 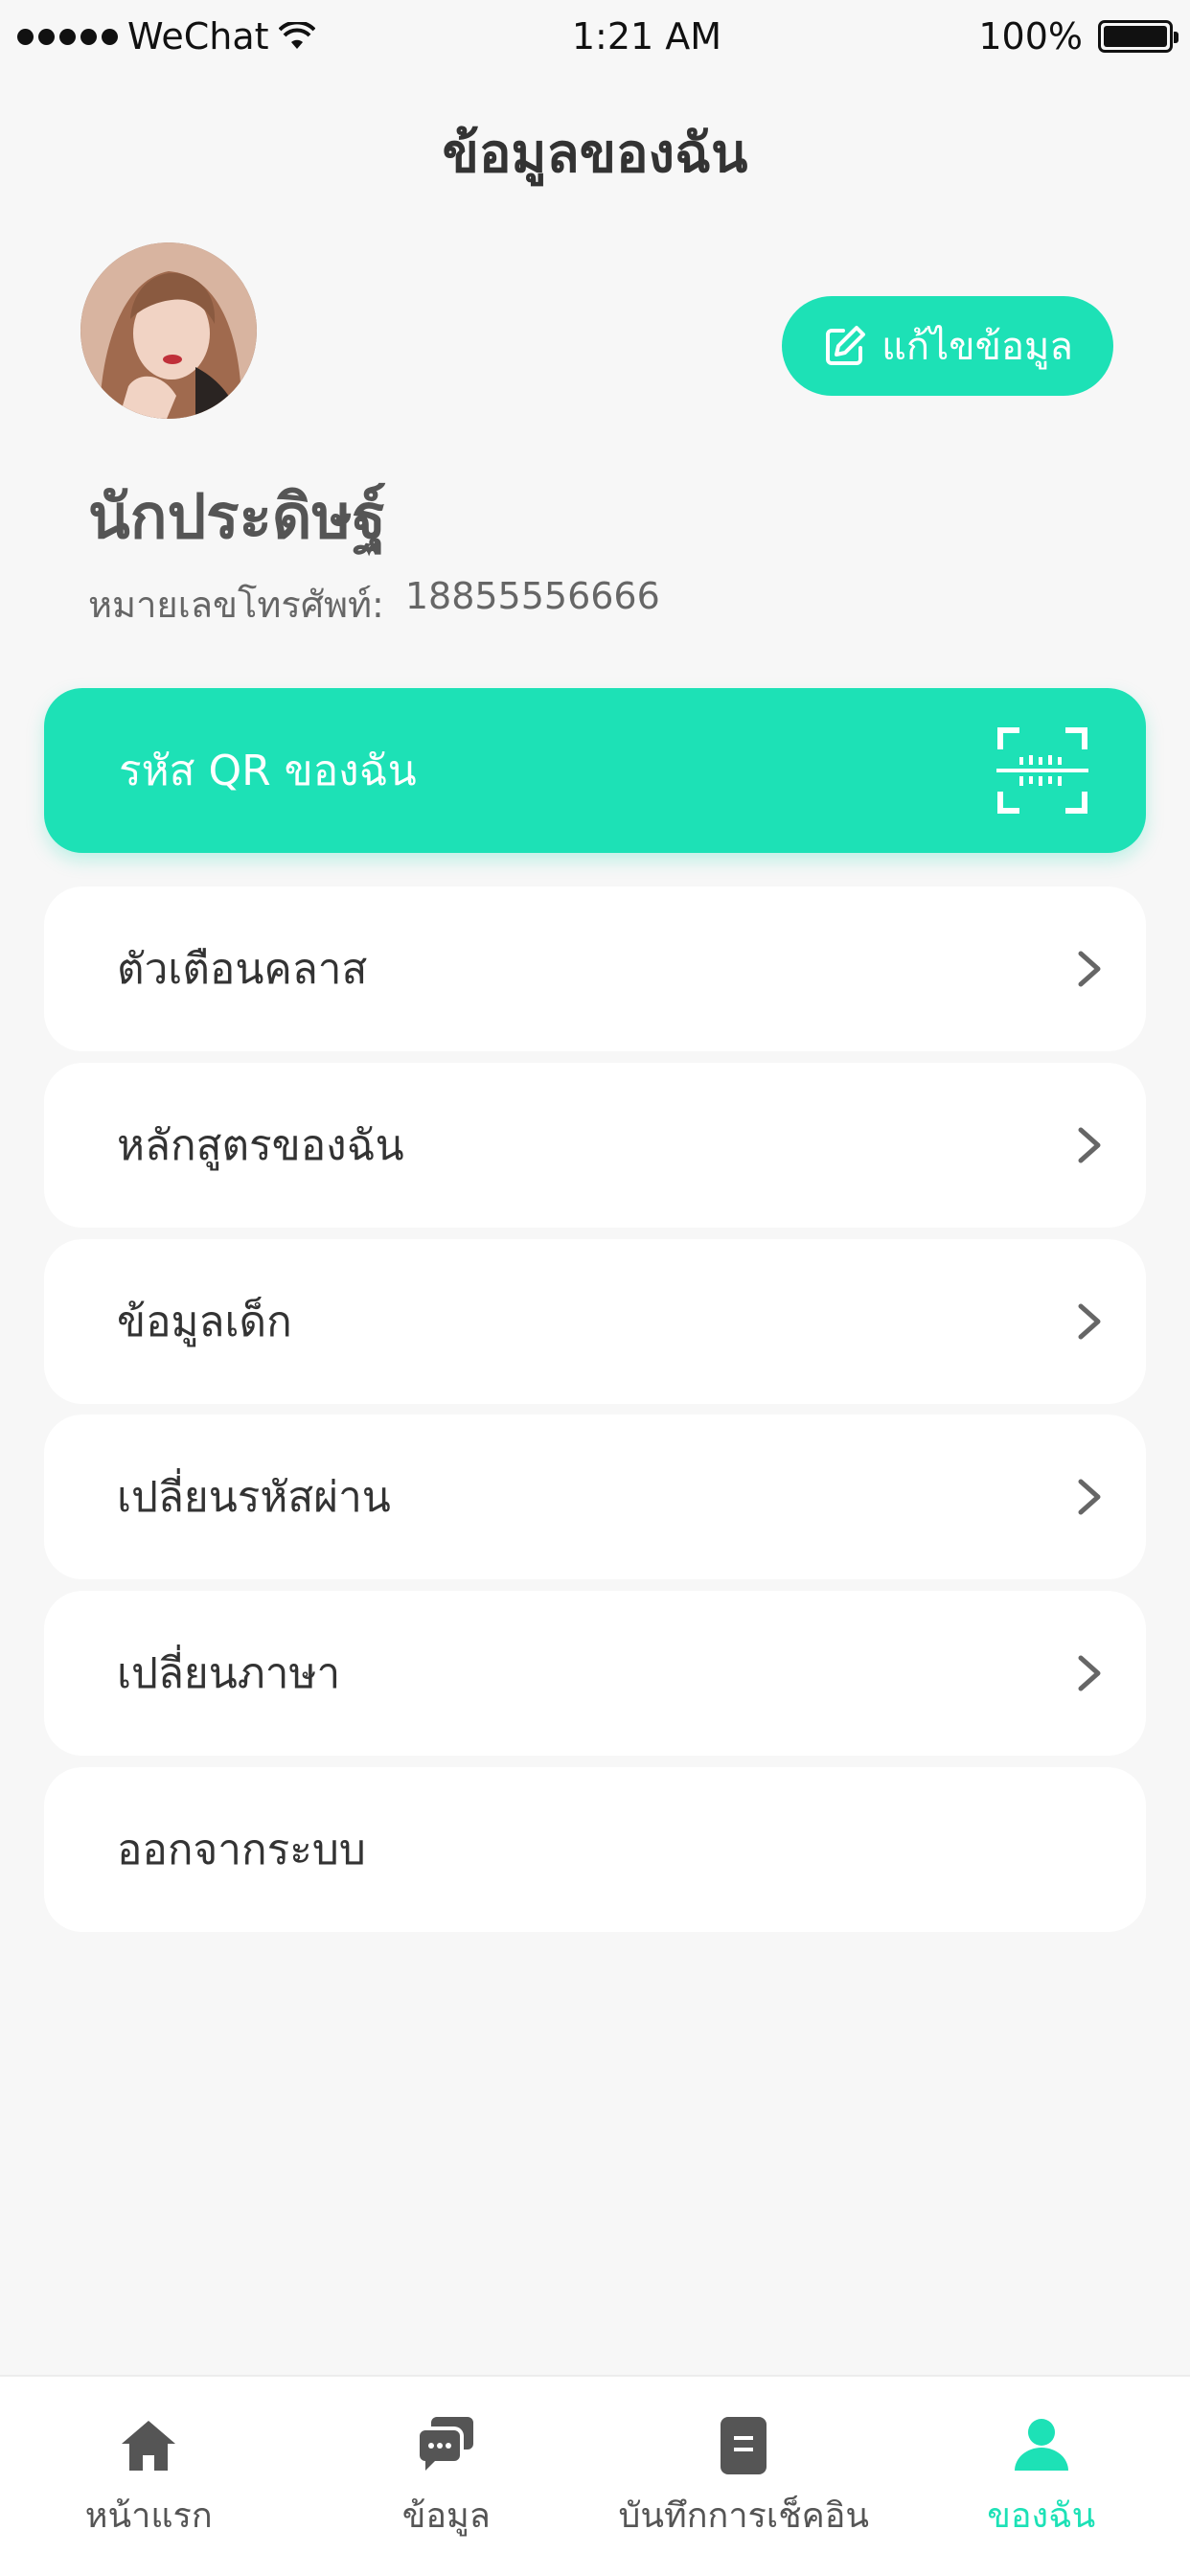 What do you see at coordinates (254, 1497) in the screenshot?
I see `menu-item-label: เปลี่ยนรหัสผ่าน` at bounding box center [254, 1497].